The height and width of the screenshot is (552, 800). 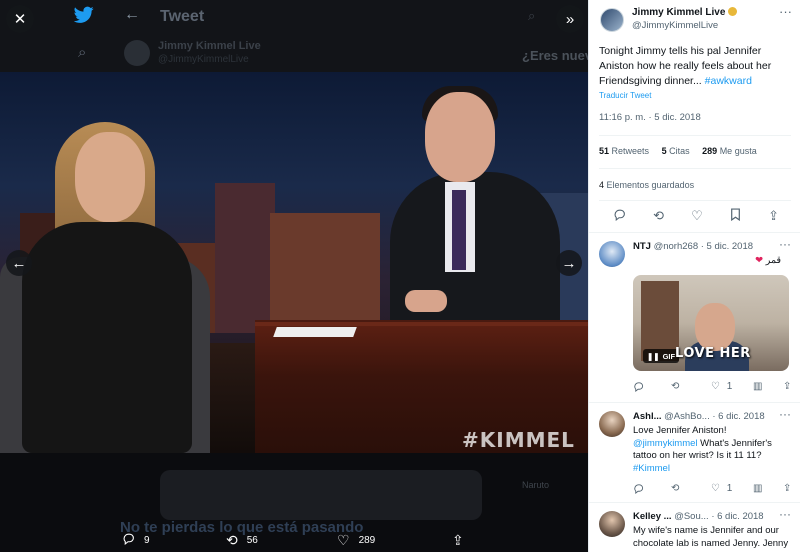 What do you see at coordinates (773, 260) in the screenshot?
I see `reply-body: قمر` at bounding box center [773, 260].